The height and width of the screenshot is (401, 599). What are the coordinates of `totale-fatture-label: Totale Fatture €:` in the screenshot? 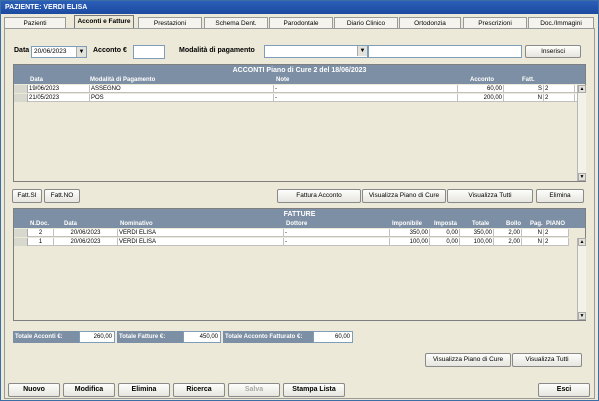 It's located at (150, 337).